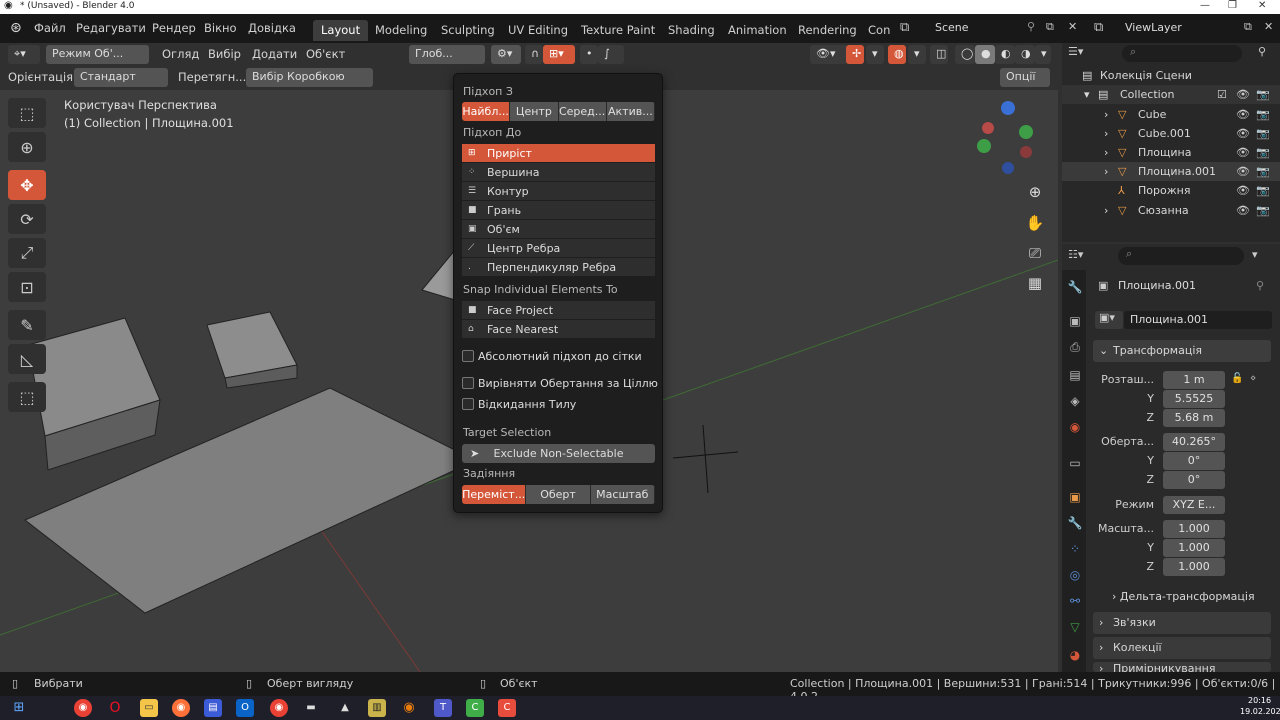 The image size is (1280, 720). What do you see at coordinates (875, 54) in the screenshot?
I see `gizmo-dropdown-icon: ▾` at bounding box center [875, 54].